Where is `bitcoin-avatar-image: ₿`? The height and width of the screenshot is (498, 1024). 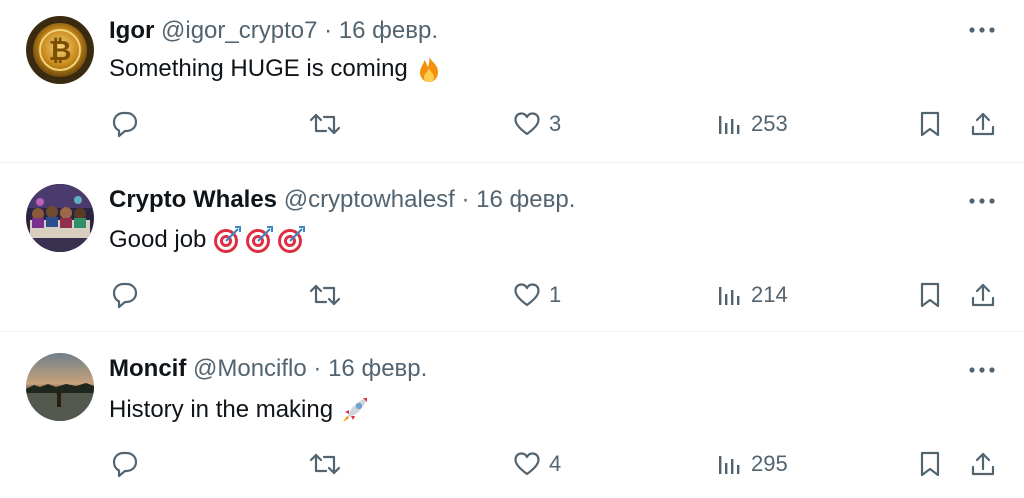 bitcoin-avatar-image: ₿ is located at coordinates (60, 50).